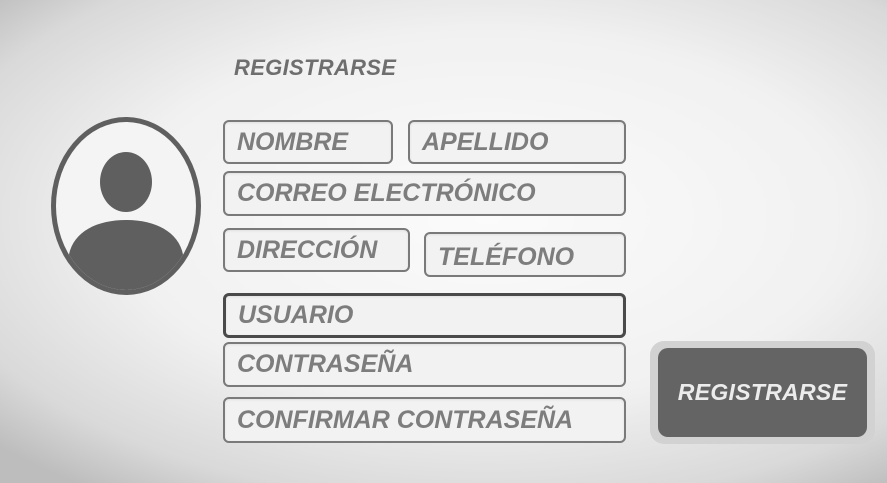 The height and width of the screenshot is (483, 887). What do you see at coordinates (126, 221) in the screenshot?
I see `user-silhouette-icon` at bounding box center [126, 221].